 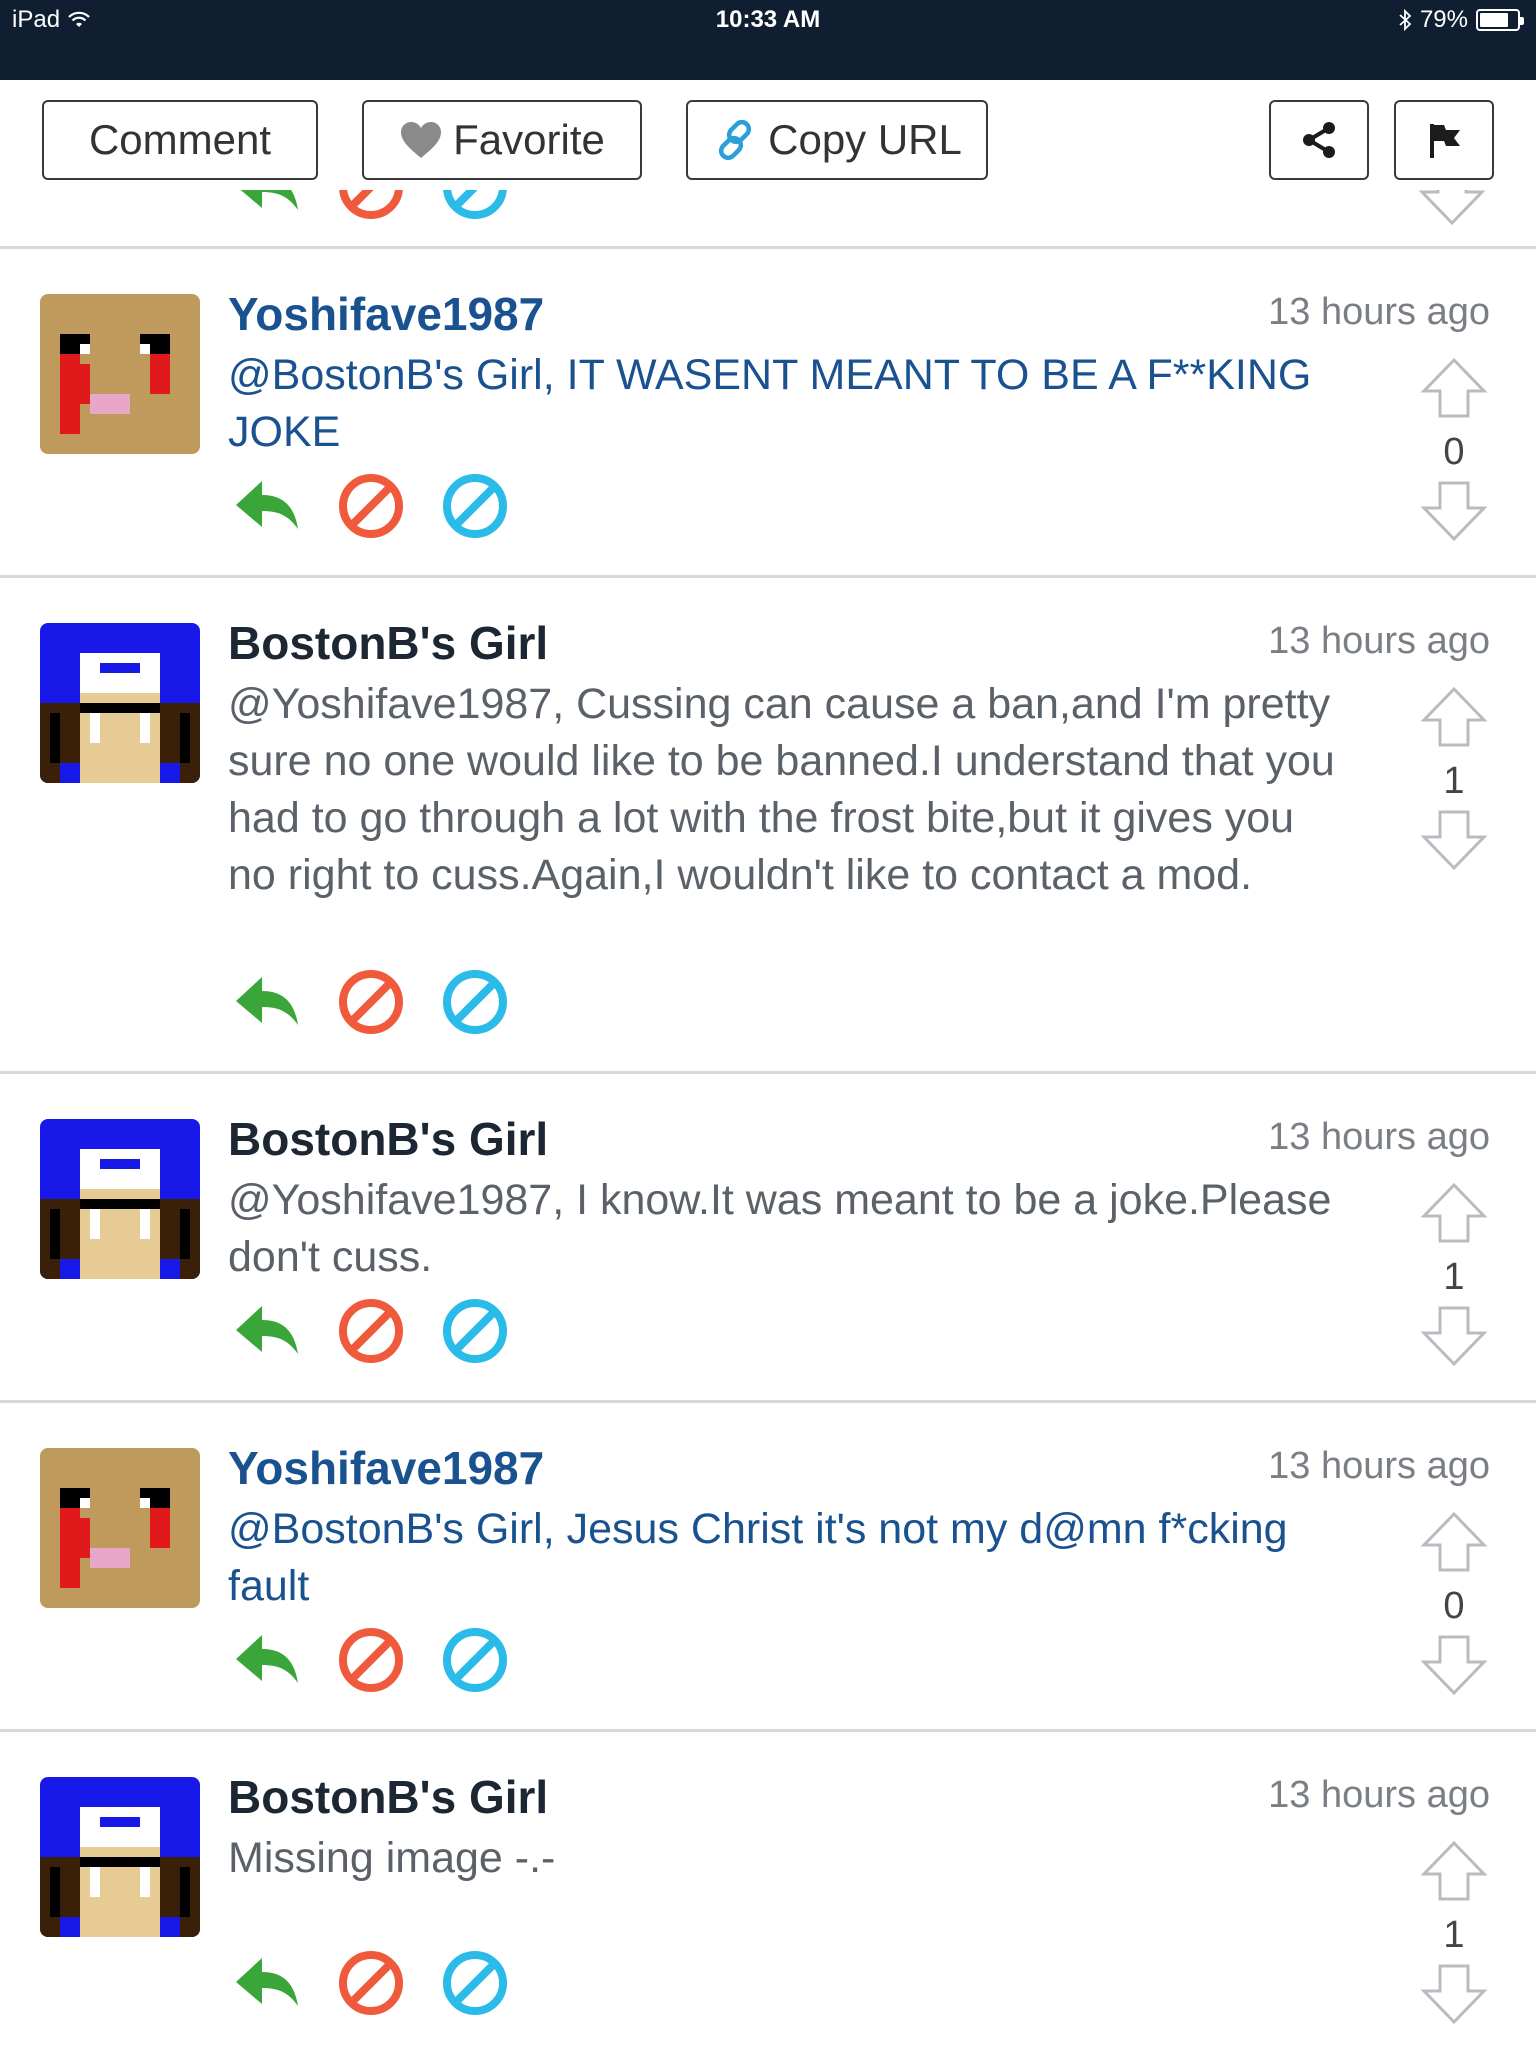 What do you see at coordinates (1405, 20) in the screenshot?
I see `bluetooth-icon` at bounding box center [1405, 20].